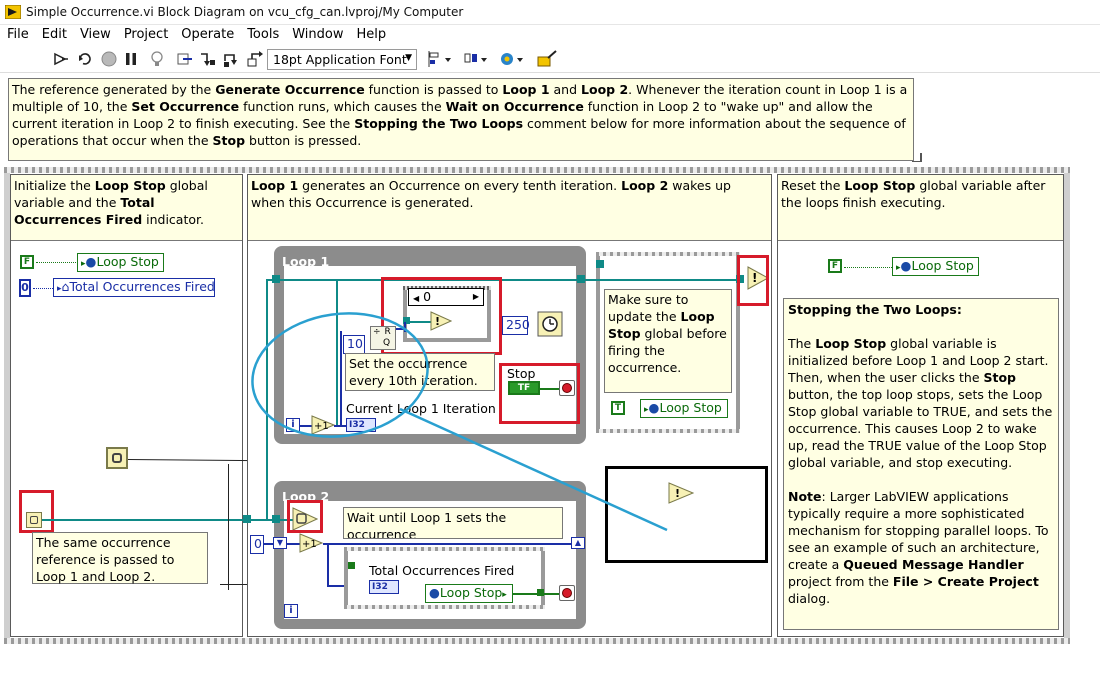 Image resolution: width=1100 pixels, height=674 pixels. Describe the element at coordinates (134, 287) in the screenshot. I see `total-occurrences-local-variable: ▸⌂Total Occurrences Fired` at that location.